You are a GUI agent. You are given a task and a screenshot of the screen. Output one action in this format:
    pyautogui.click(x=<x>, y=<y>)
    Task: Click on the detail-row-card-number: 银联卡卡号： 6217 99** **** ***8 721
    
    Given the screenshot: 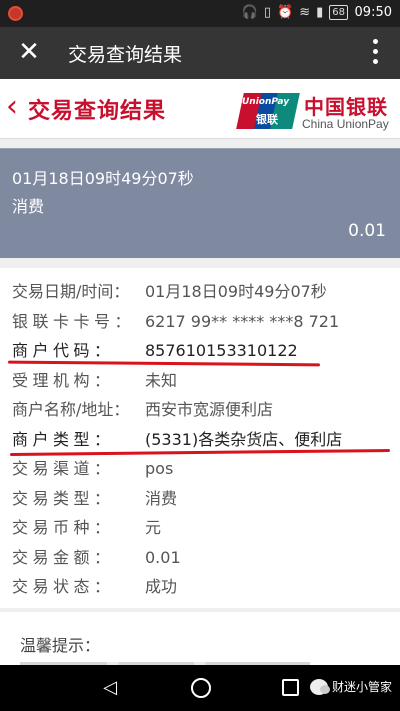 What is the action you would take?
    pyautogui.click(x=200, y=323)
    